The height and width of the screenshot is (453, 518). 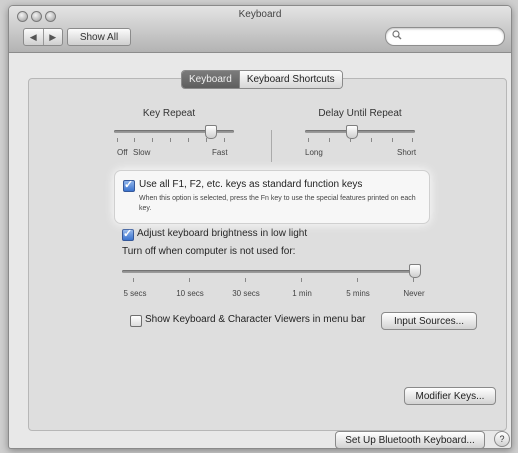 What do you see at coordinates (135, 293) in the screenshot?
I see `timeout-tick-label: 5 secs` at bounding box center [135, 293].